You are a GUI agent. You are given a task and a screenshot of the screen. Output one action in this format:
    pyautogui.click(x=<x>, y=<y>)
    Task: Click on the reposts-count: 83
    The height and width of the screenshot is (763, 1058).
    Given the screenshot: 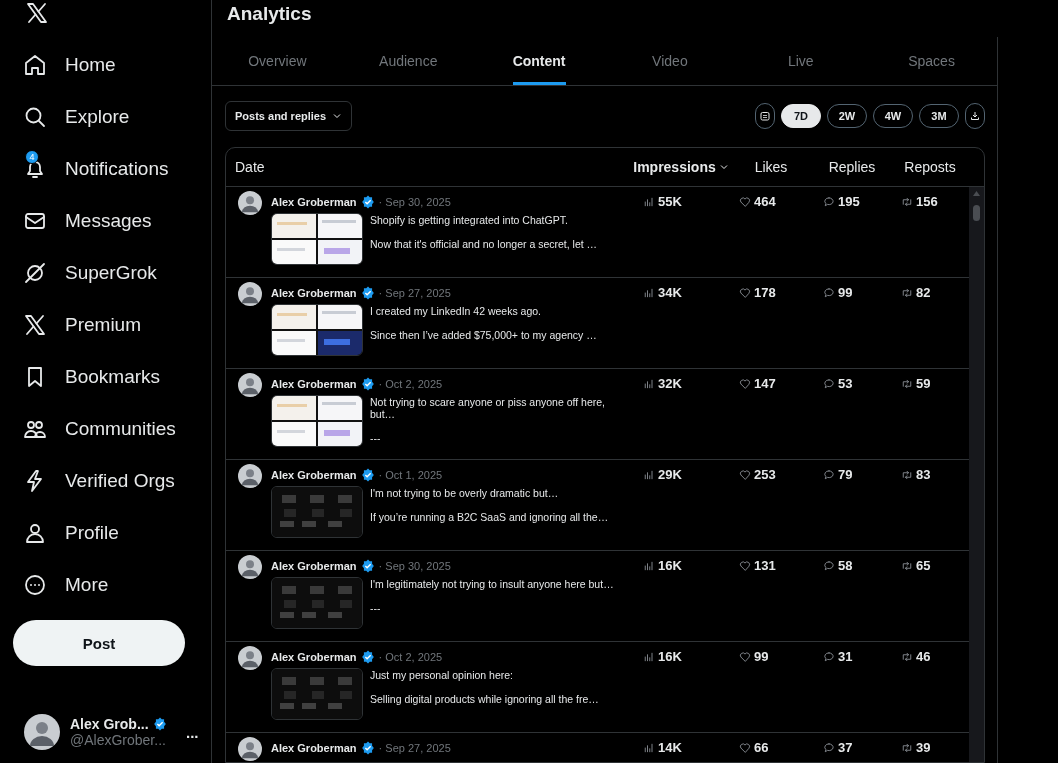 What is the action you would take?
    pyautogui.click(x=923, y=474)
    